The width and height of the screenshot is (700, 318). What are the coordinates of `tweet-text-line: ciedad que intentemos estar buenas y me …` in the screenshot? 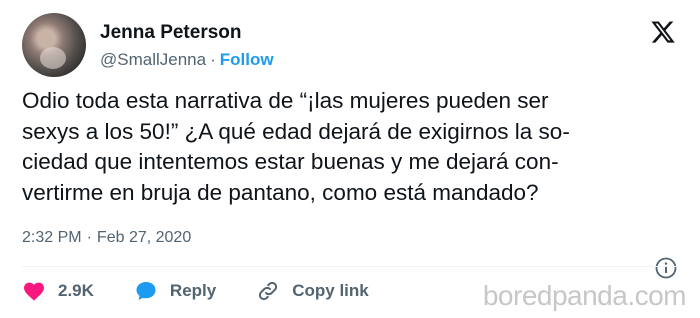 It's located at (290, 161).